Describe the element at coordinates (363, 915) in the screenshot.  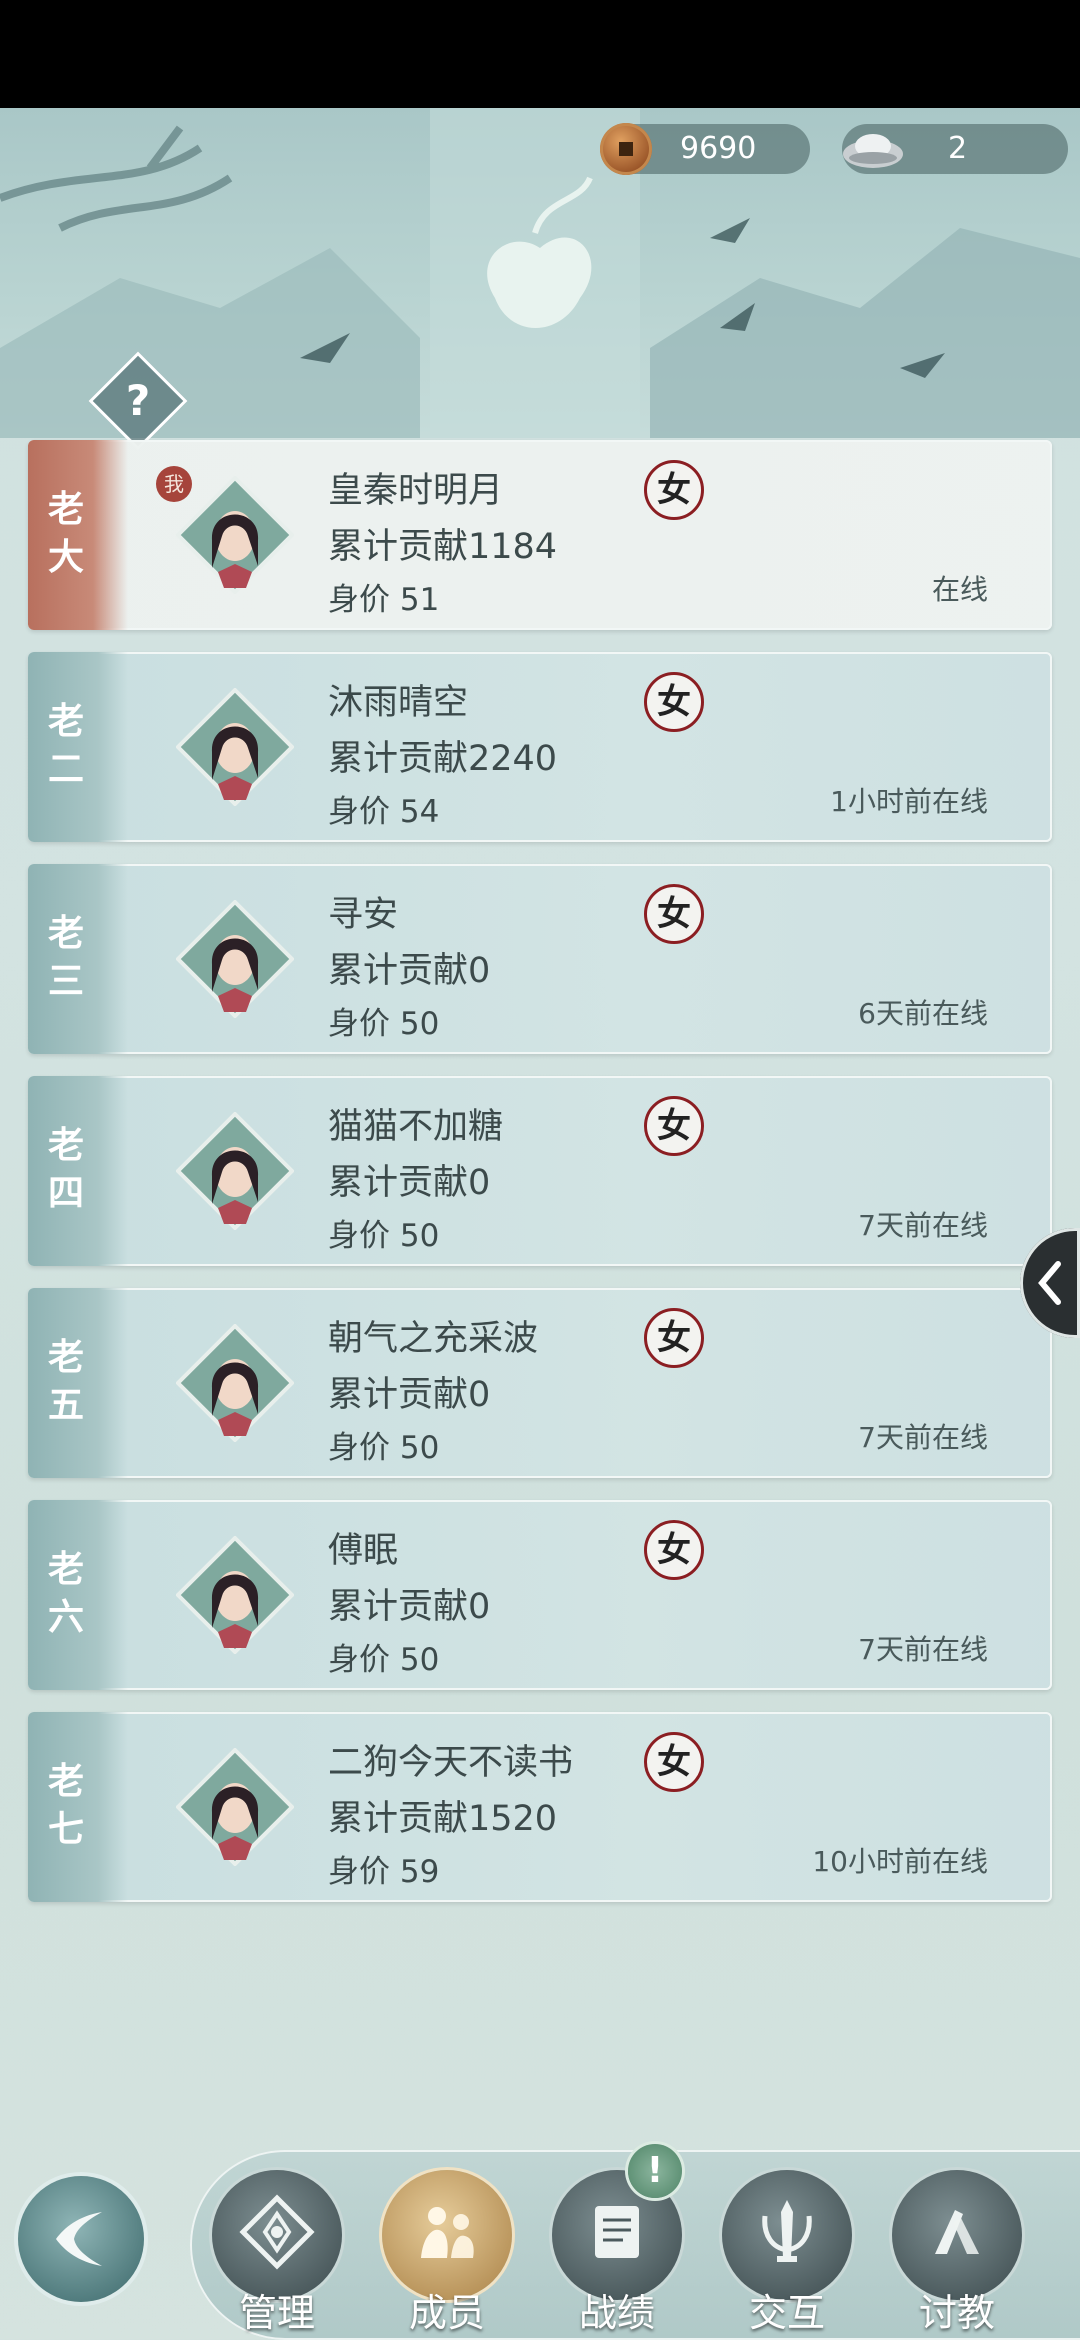
I see `member-name: 寻安` at that location.